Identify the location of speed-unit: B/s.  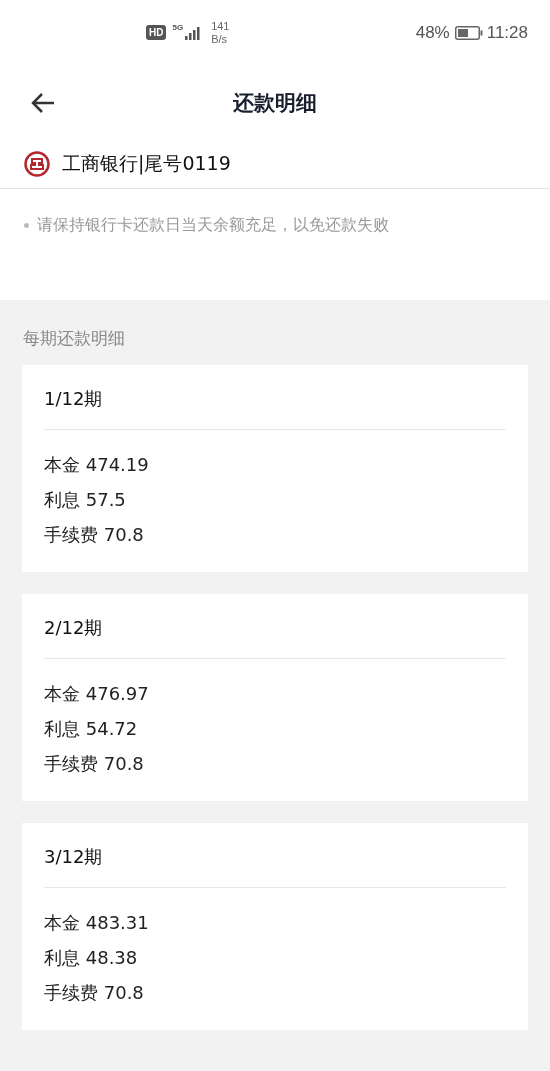
(220, 39).